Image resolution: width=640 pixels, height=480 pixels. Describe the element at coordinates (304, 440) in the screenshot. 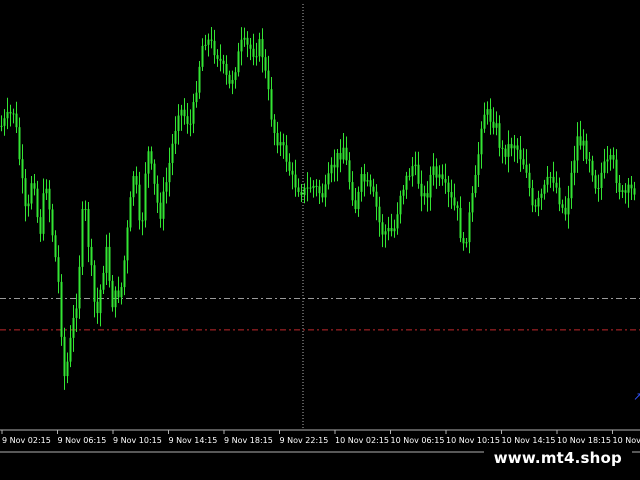

I see `x-tick-label: 9 Nov 22:15` at that location.